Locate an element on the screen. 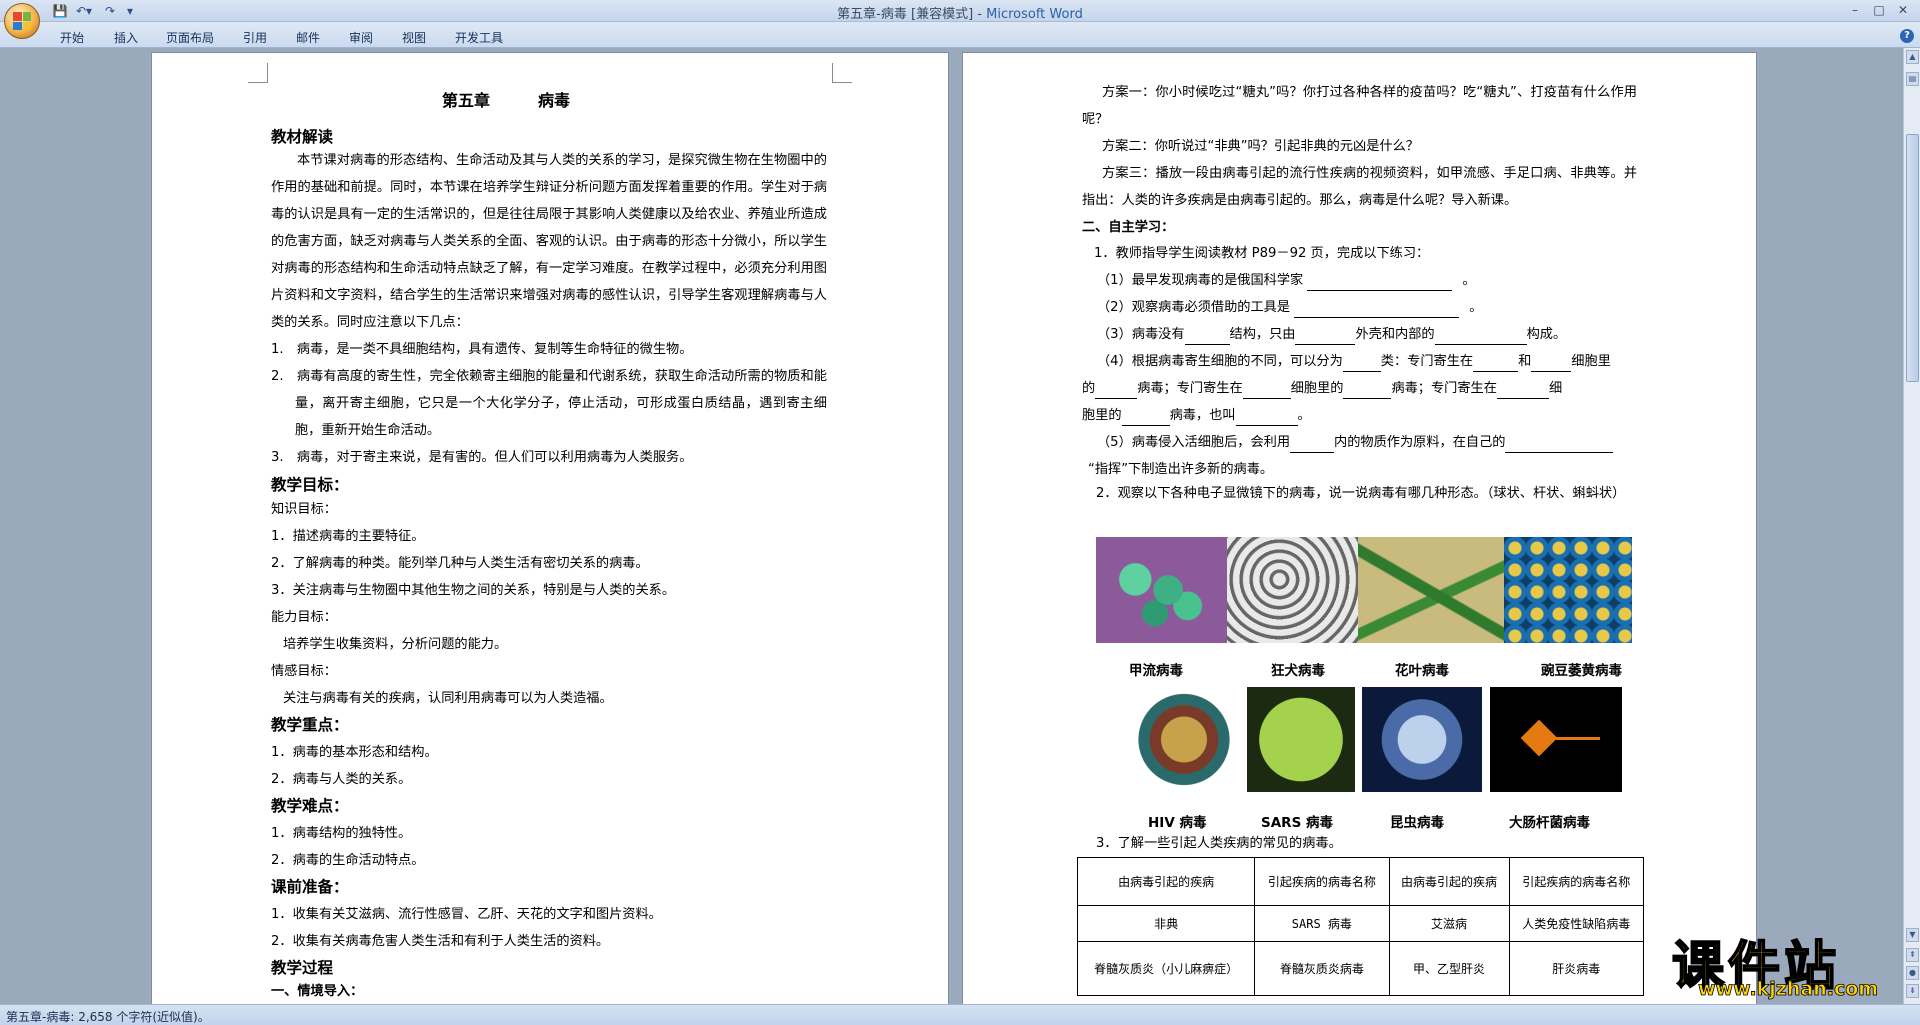  table-row: 由病毒引起的疾病 引起疾病的病毒名称 由病毒引起的疾病 引起疾病的病毒名称 is located at coordinates (1360, 881).